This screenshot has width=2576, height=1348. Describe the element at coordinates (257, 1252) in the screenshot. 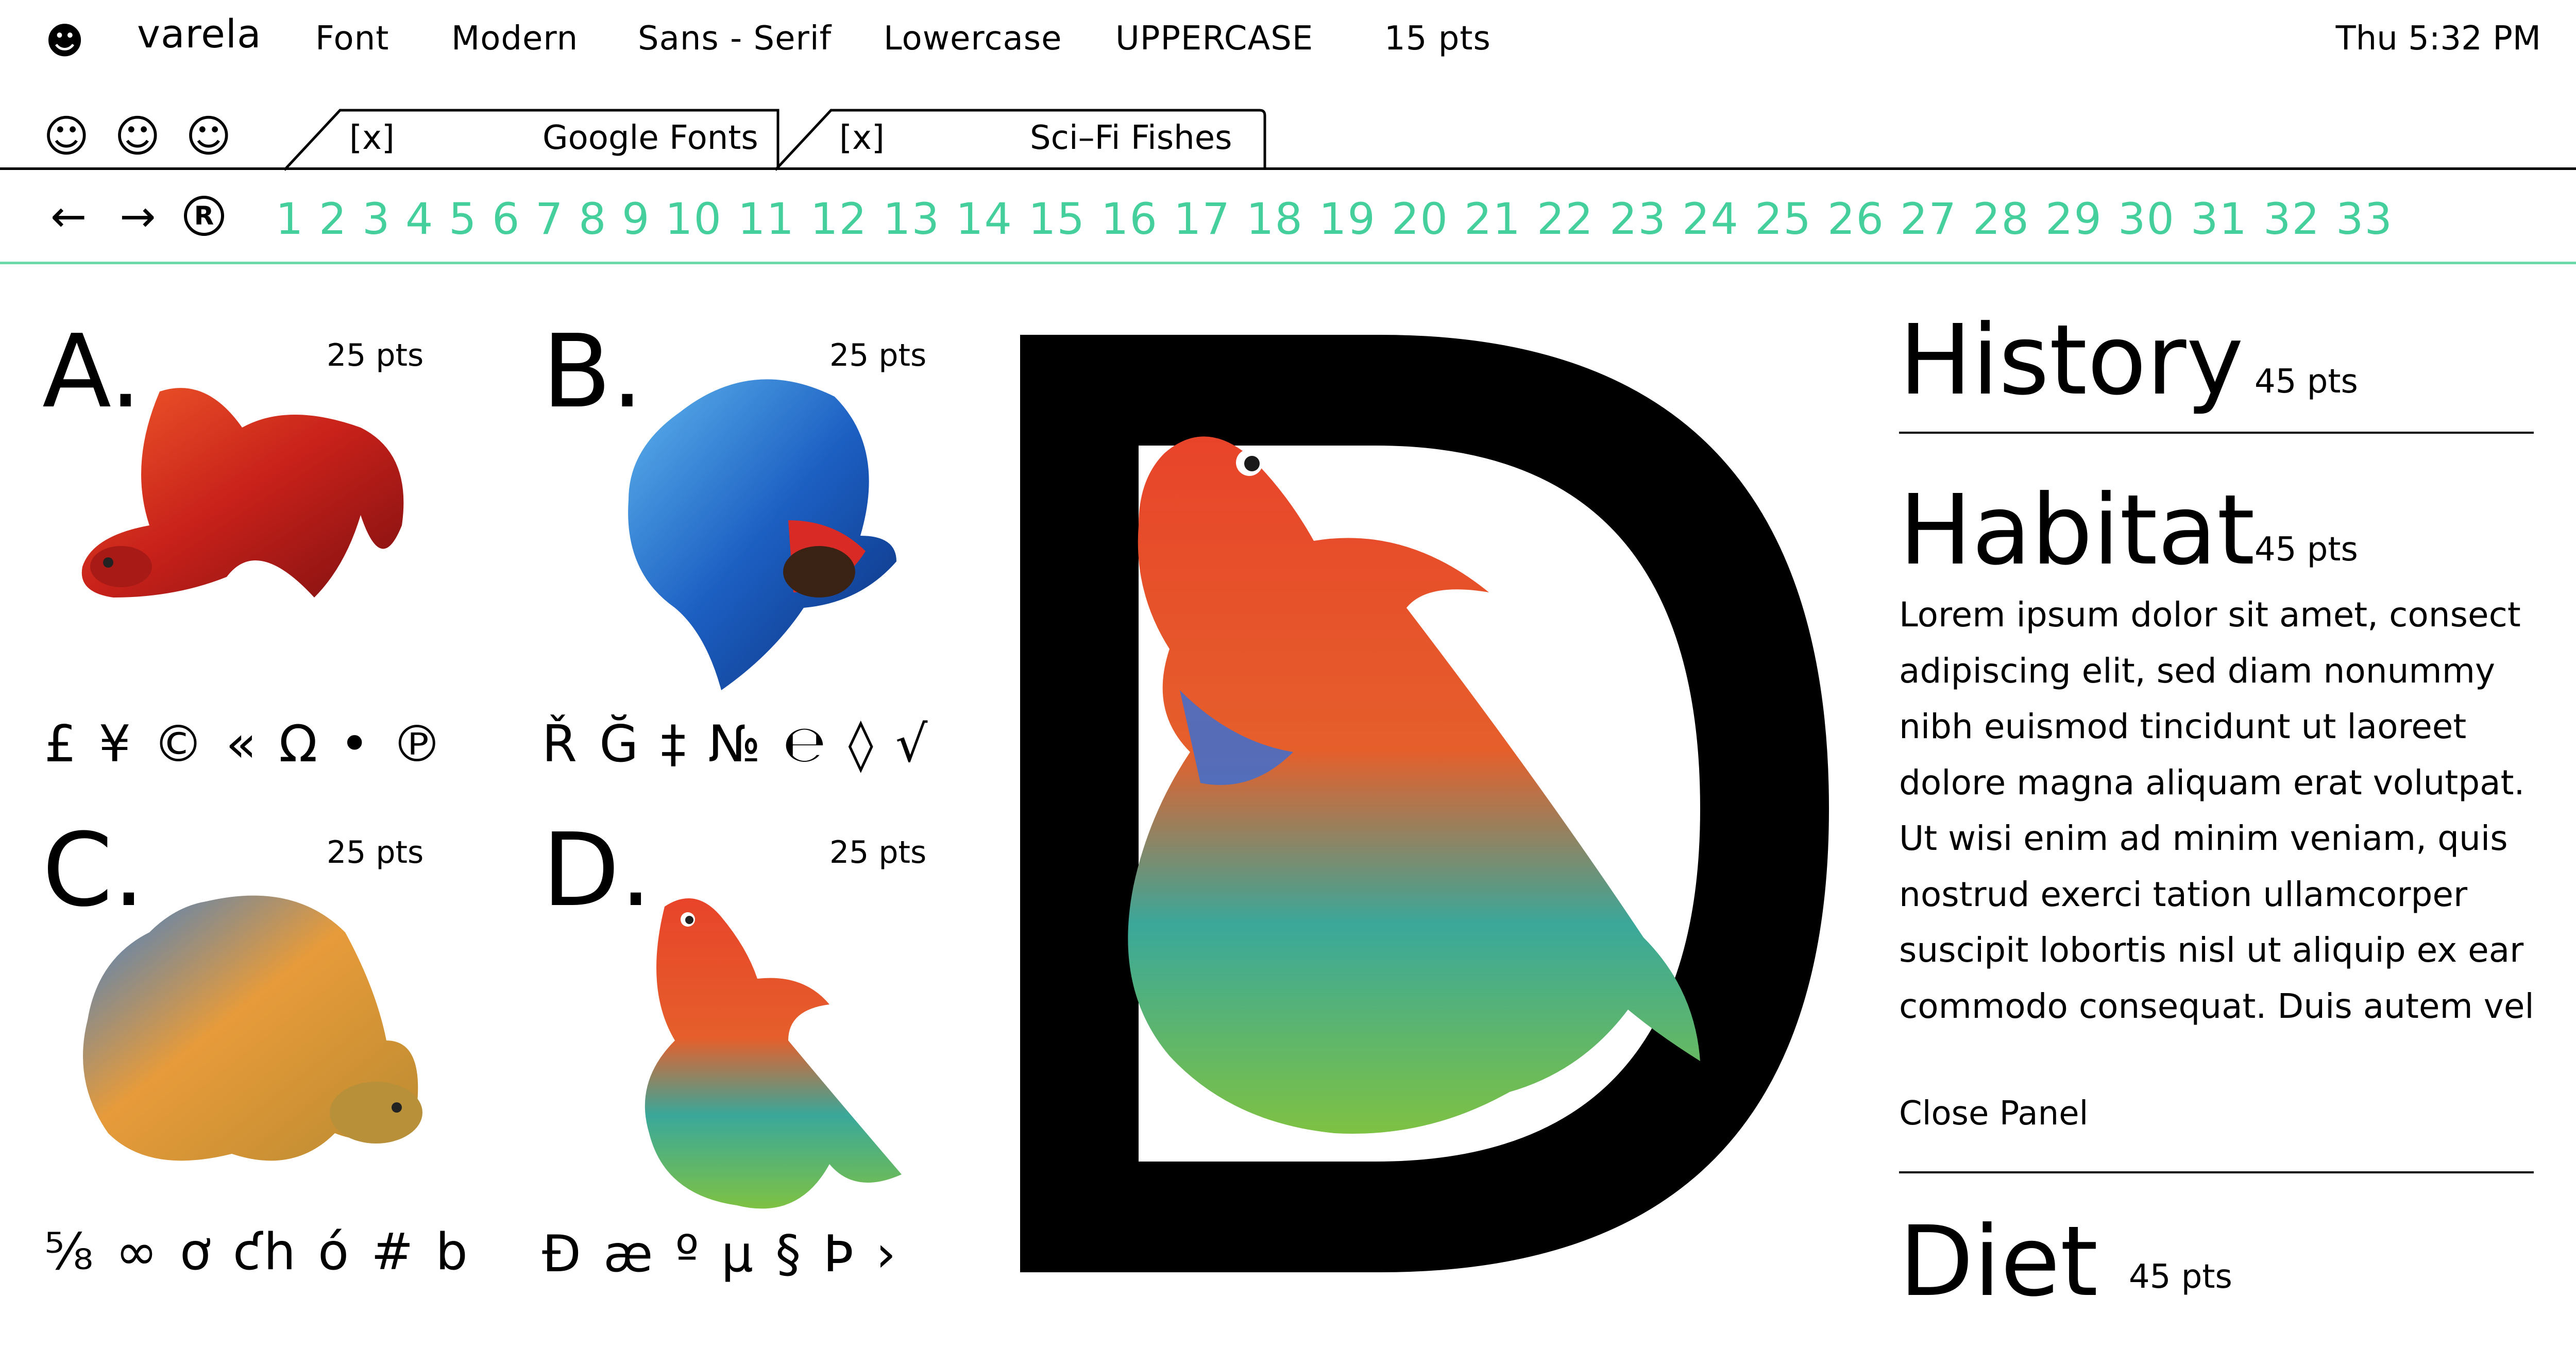

I see `specimen-glyphs: ⅝ ∞ ơ ƈh ó # b` at that location.